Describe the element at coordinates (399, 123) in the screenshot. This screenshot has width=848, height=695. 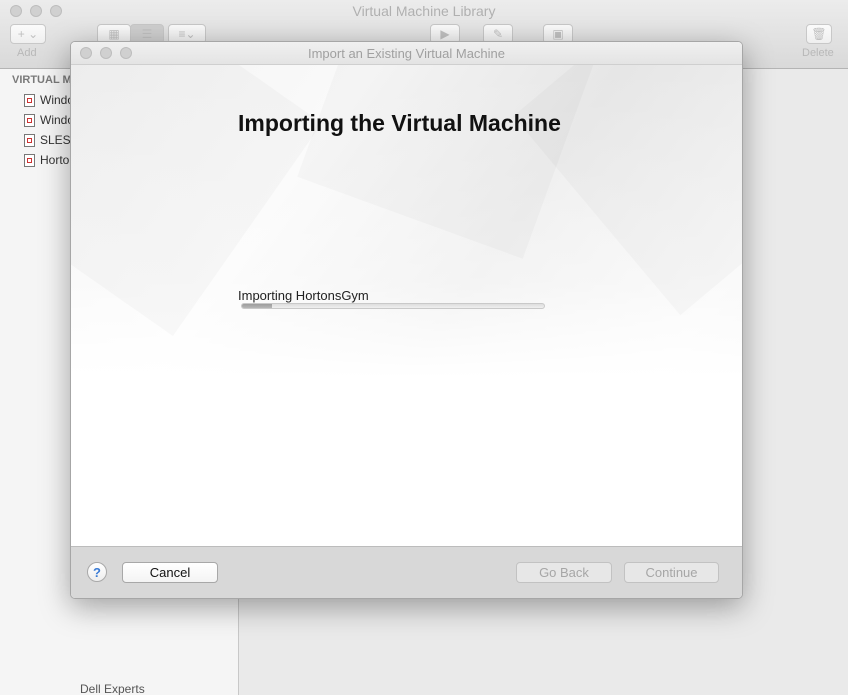
I see `dialog-heading: Importing the Virtual Machine` at that location.